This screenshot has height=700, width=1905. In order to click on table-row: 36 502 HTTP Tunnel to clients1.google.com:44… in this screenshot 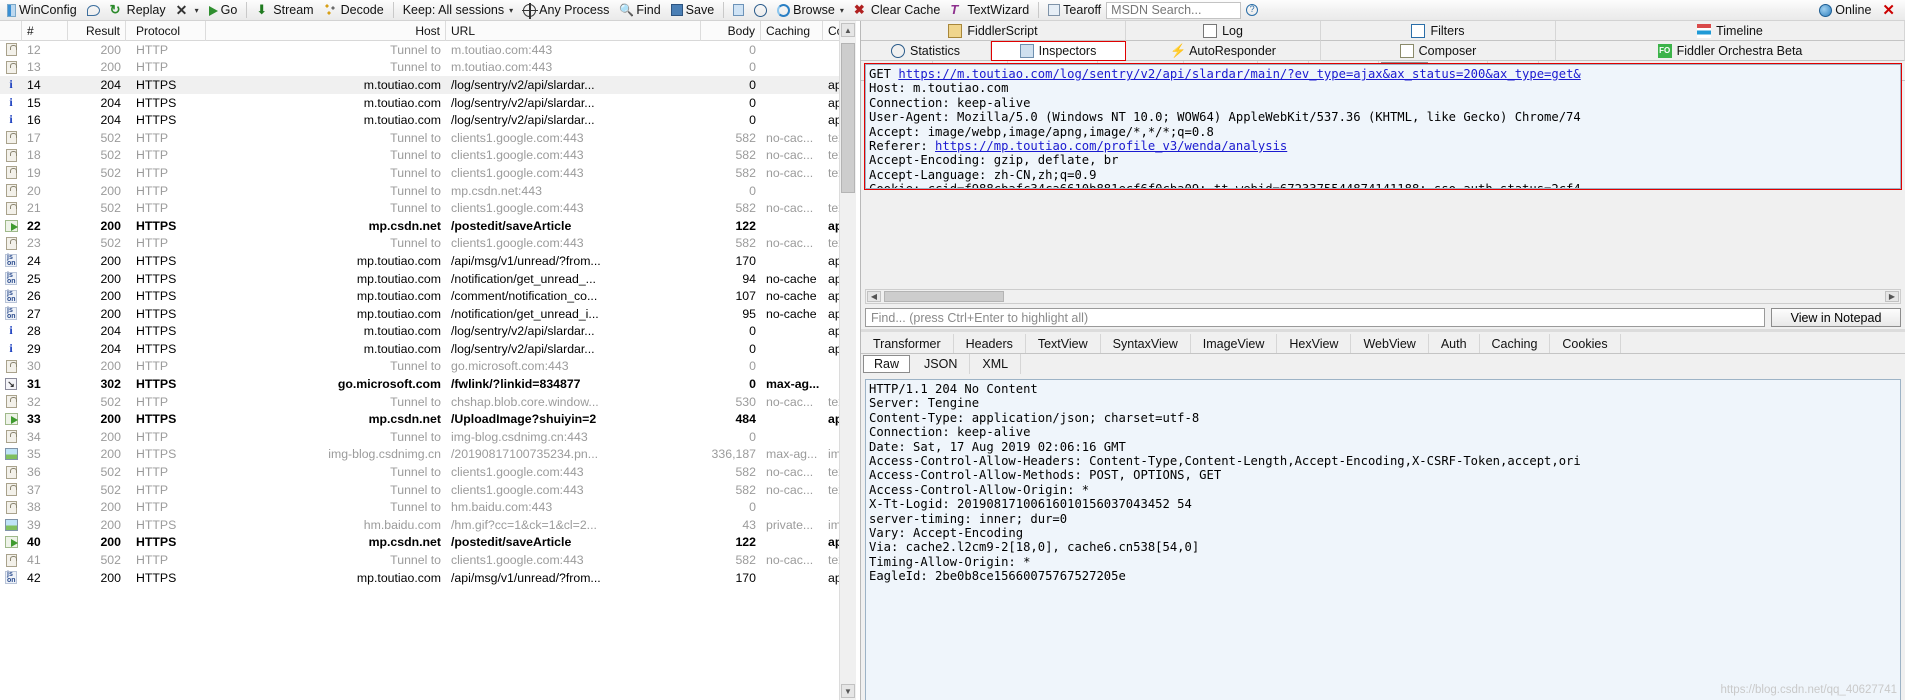, I will do `click(428, 472)`.